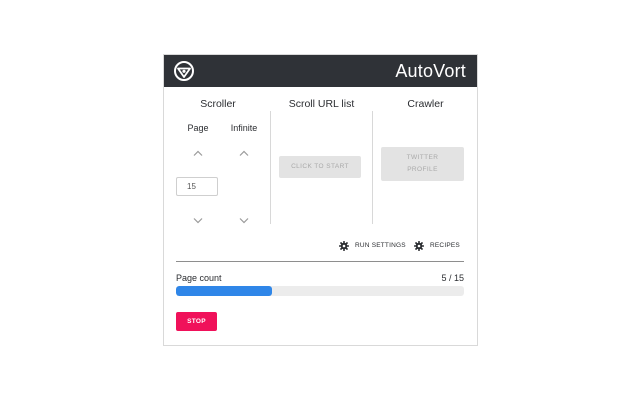 This screenshot has width=640, height=400. I want to click on header-bar: AutoVort, so click(320, 71).